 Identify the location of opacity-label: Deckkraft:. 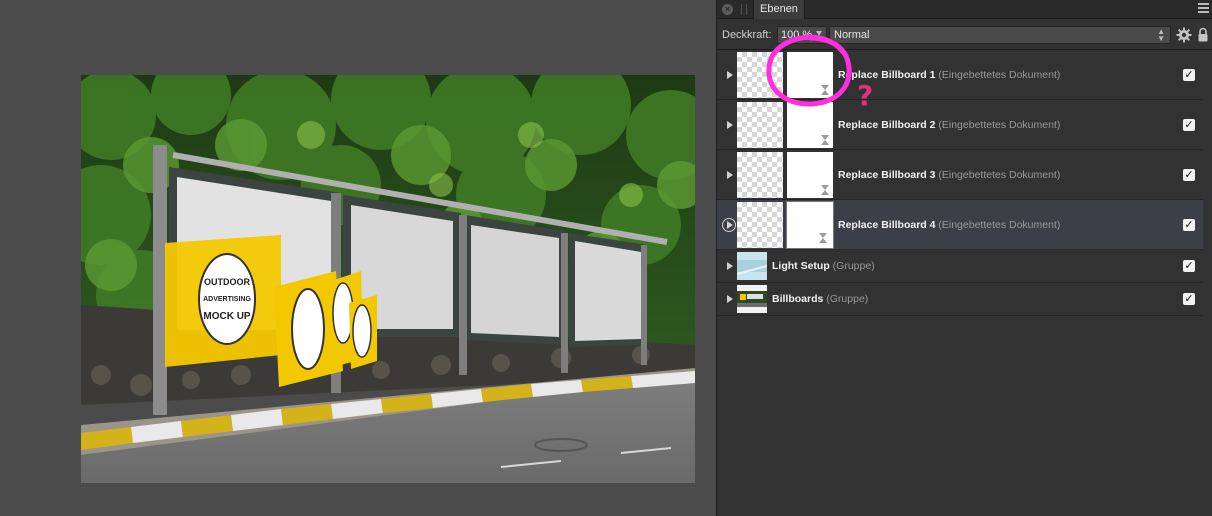
(747, 35).